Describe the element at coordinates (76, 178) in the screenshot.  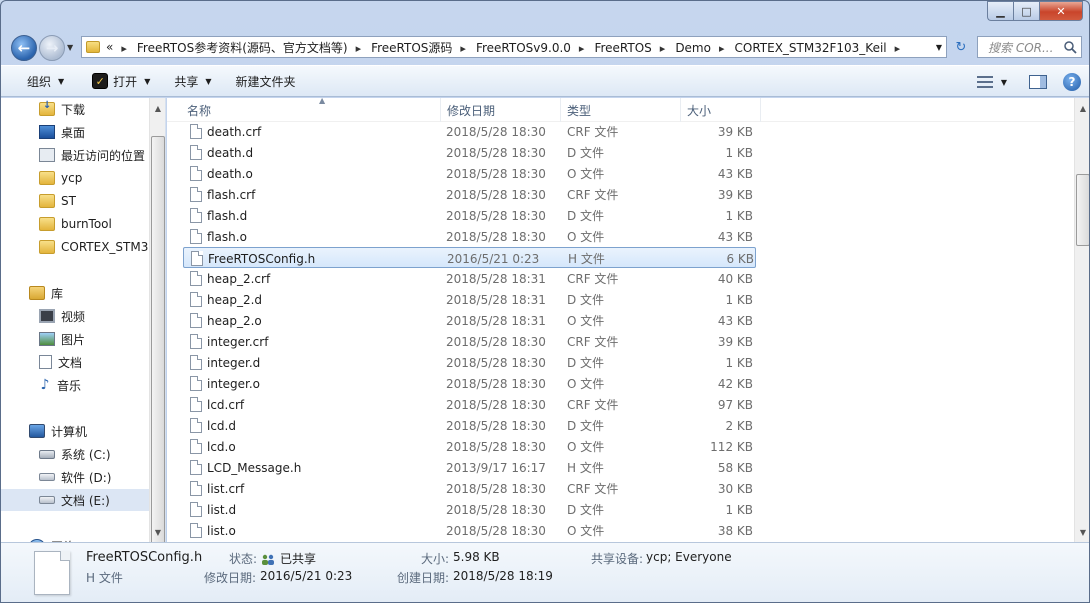
I see `nav-item: ycp` at that location.